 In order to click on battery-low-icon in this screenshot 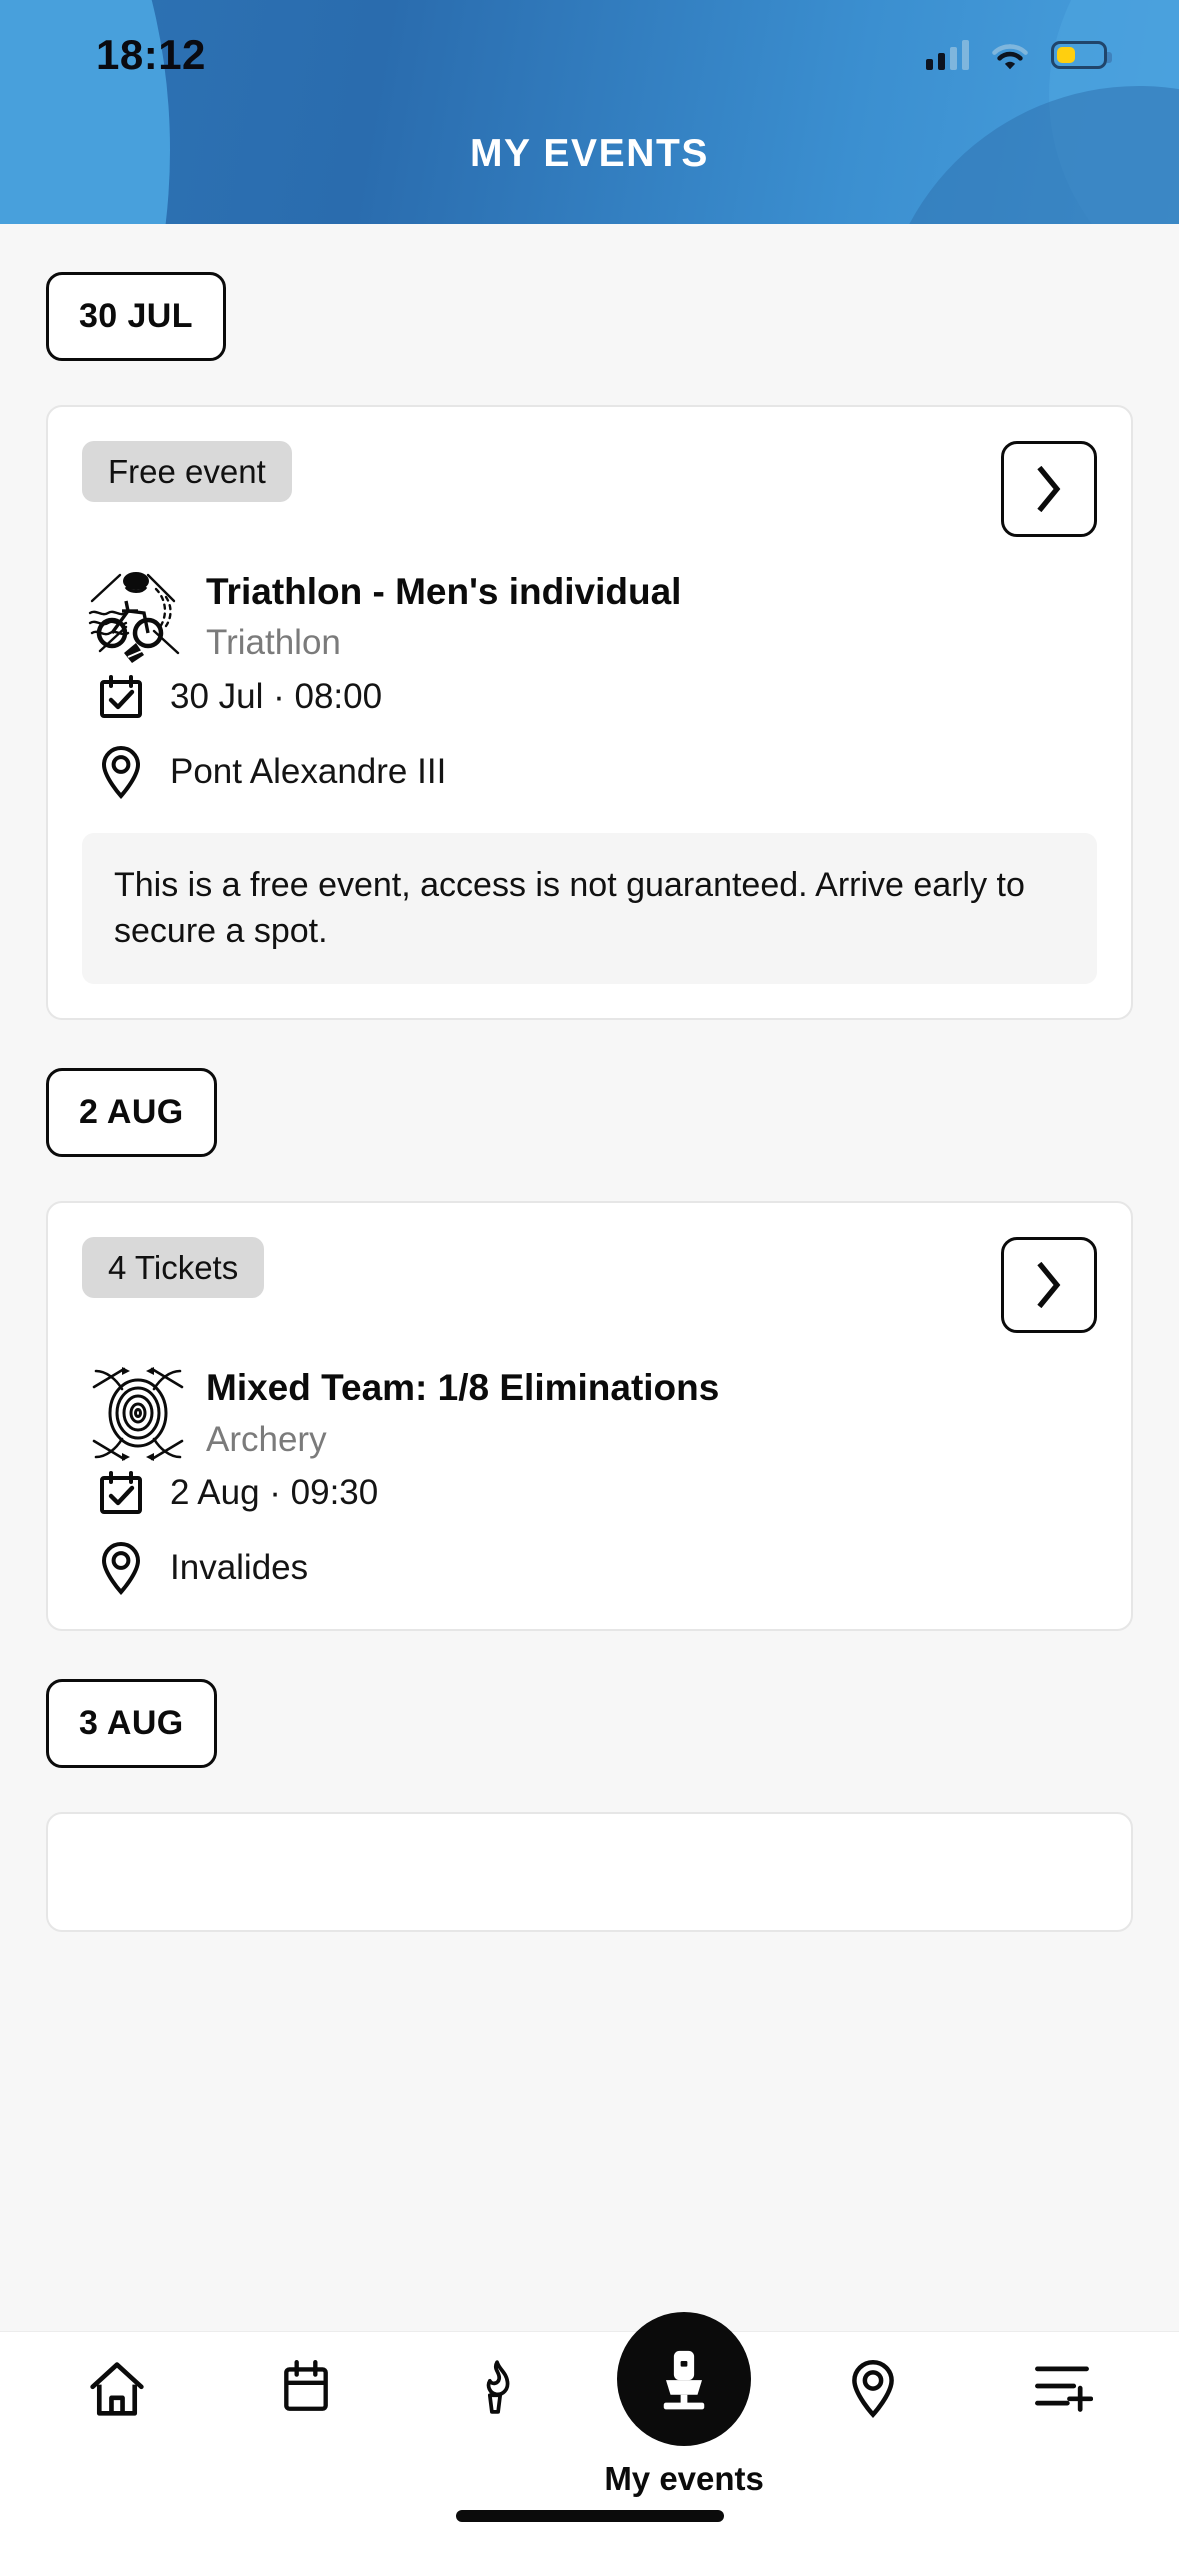, I will do `click(1081, 55)`.